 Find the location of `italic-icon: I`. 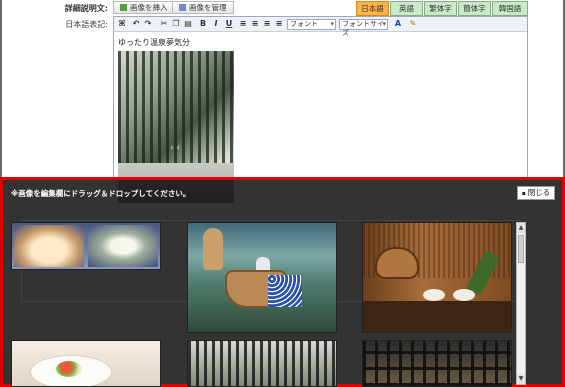

italic-icon: I is located at coordinates (216, 24).